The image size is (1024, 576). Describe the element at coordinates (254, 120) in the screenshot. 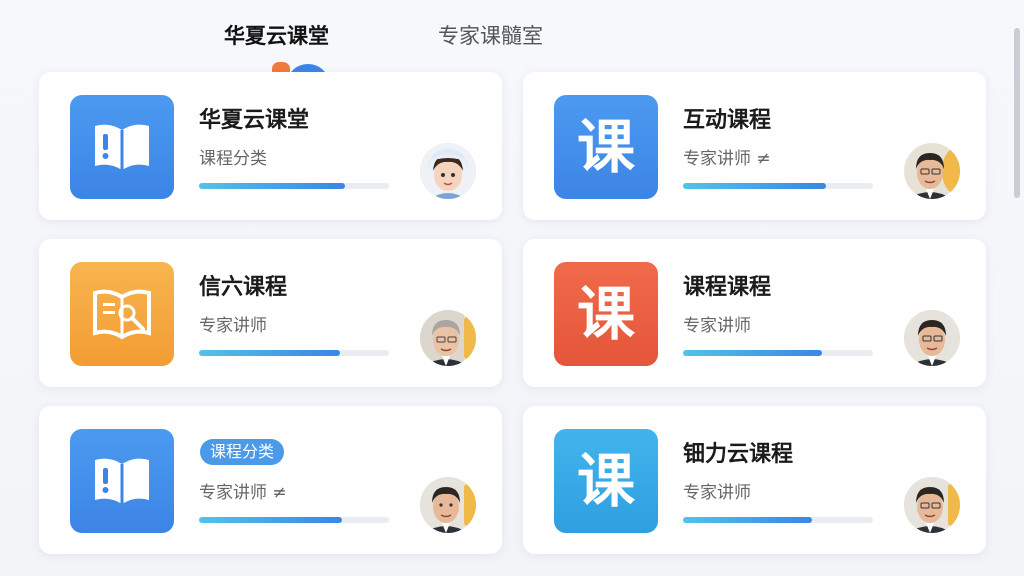

I see `course-title: 华夏云课堂` at that location.